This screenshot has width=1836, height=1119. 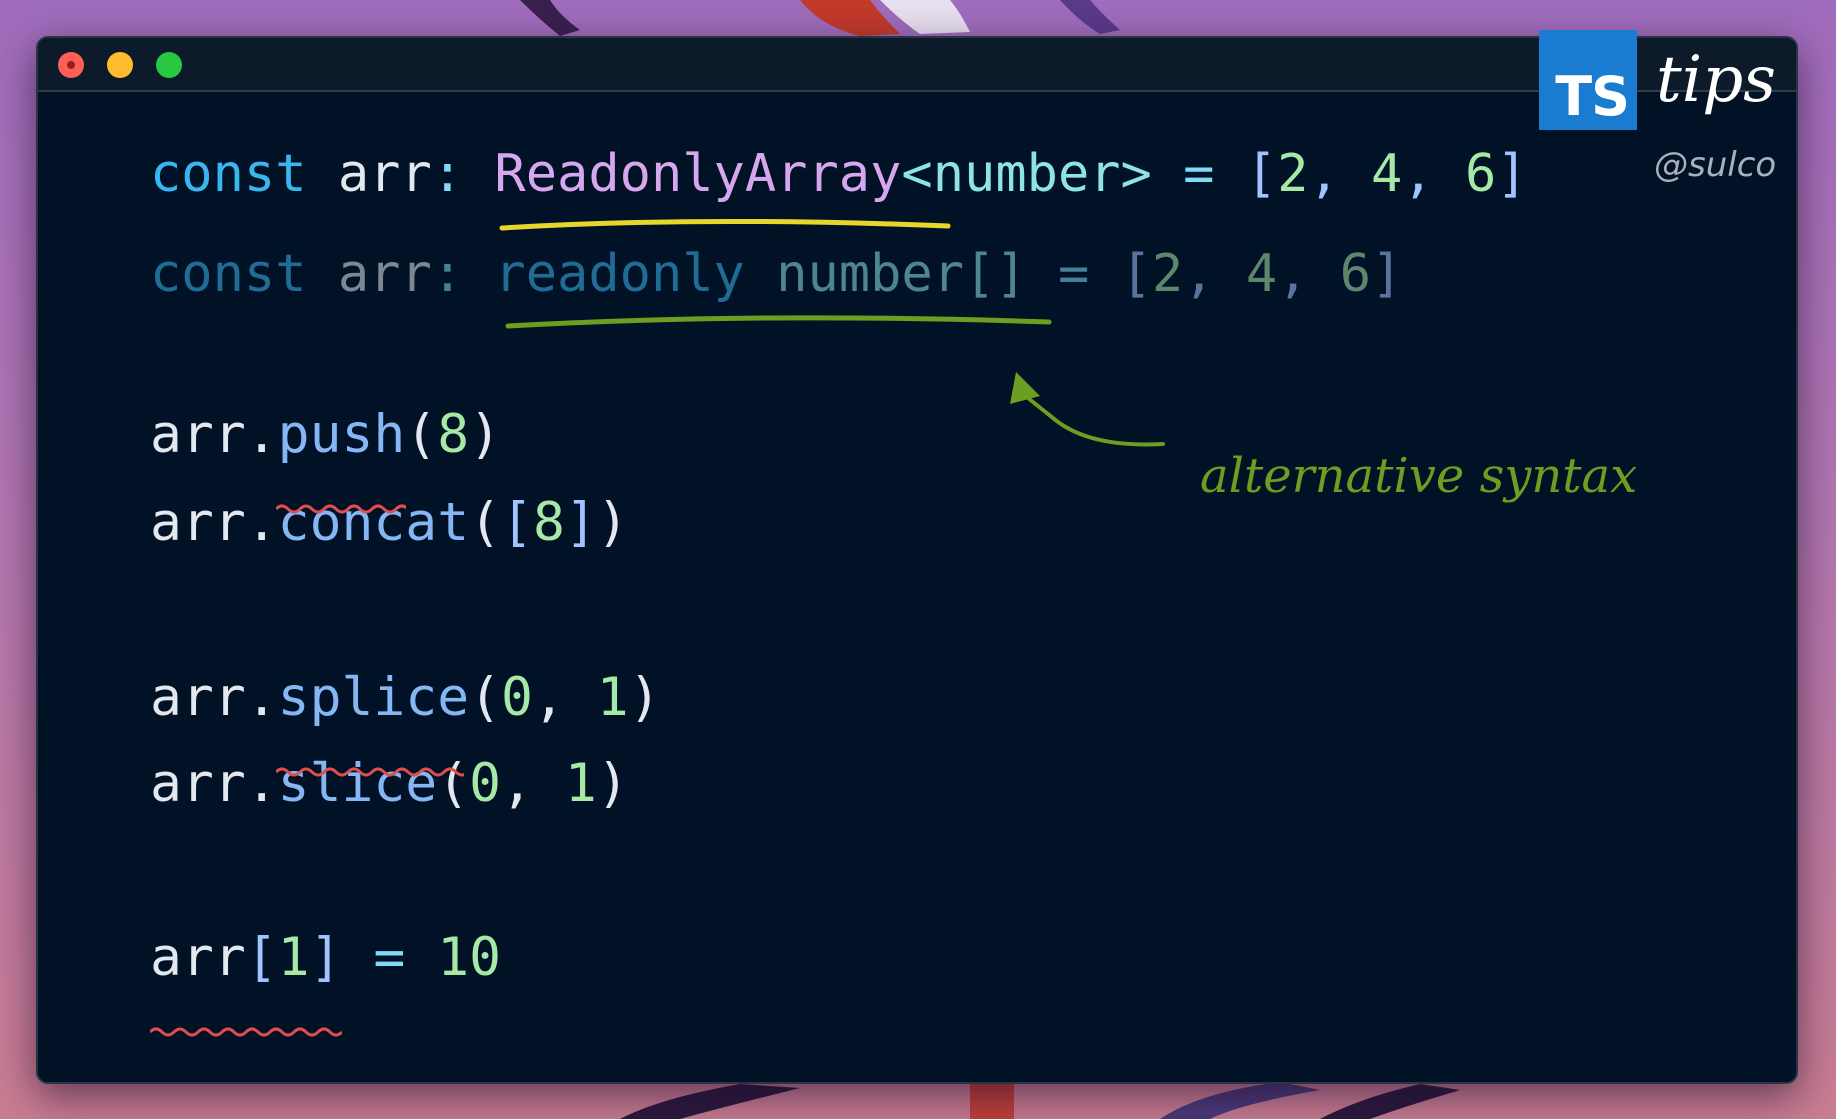 I want to click on annotation-alternative-syntax: alternative syntax, so click(x=1419, y=476).